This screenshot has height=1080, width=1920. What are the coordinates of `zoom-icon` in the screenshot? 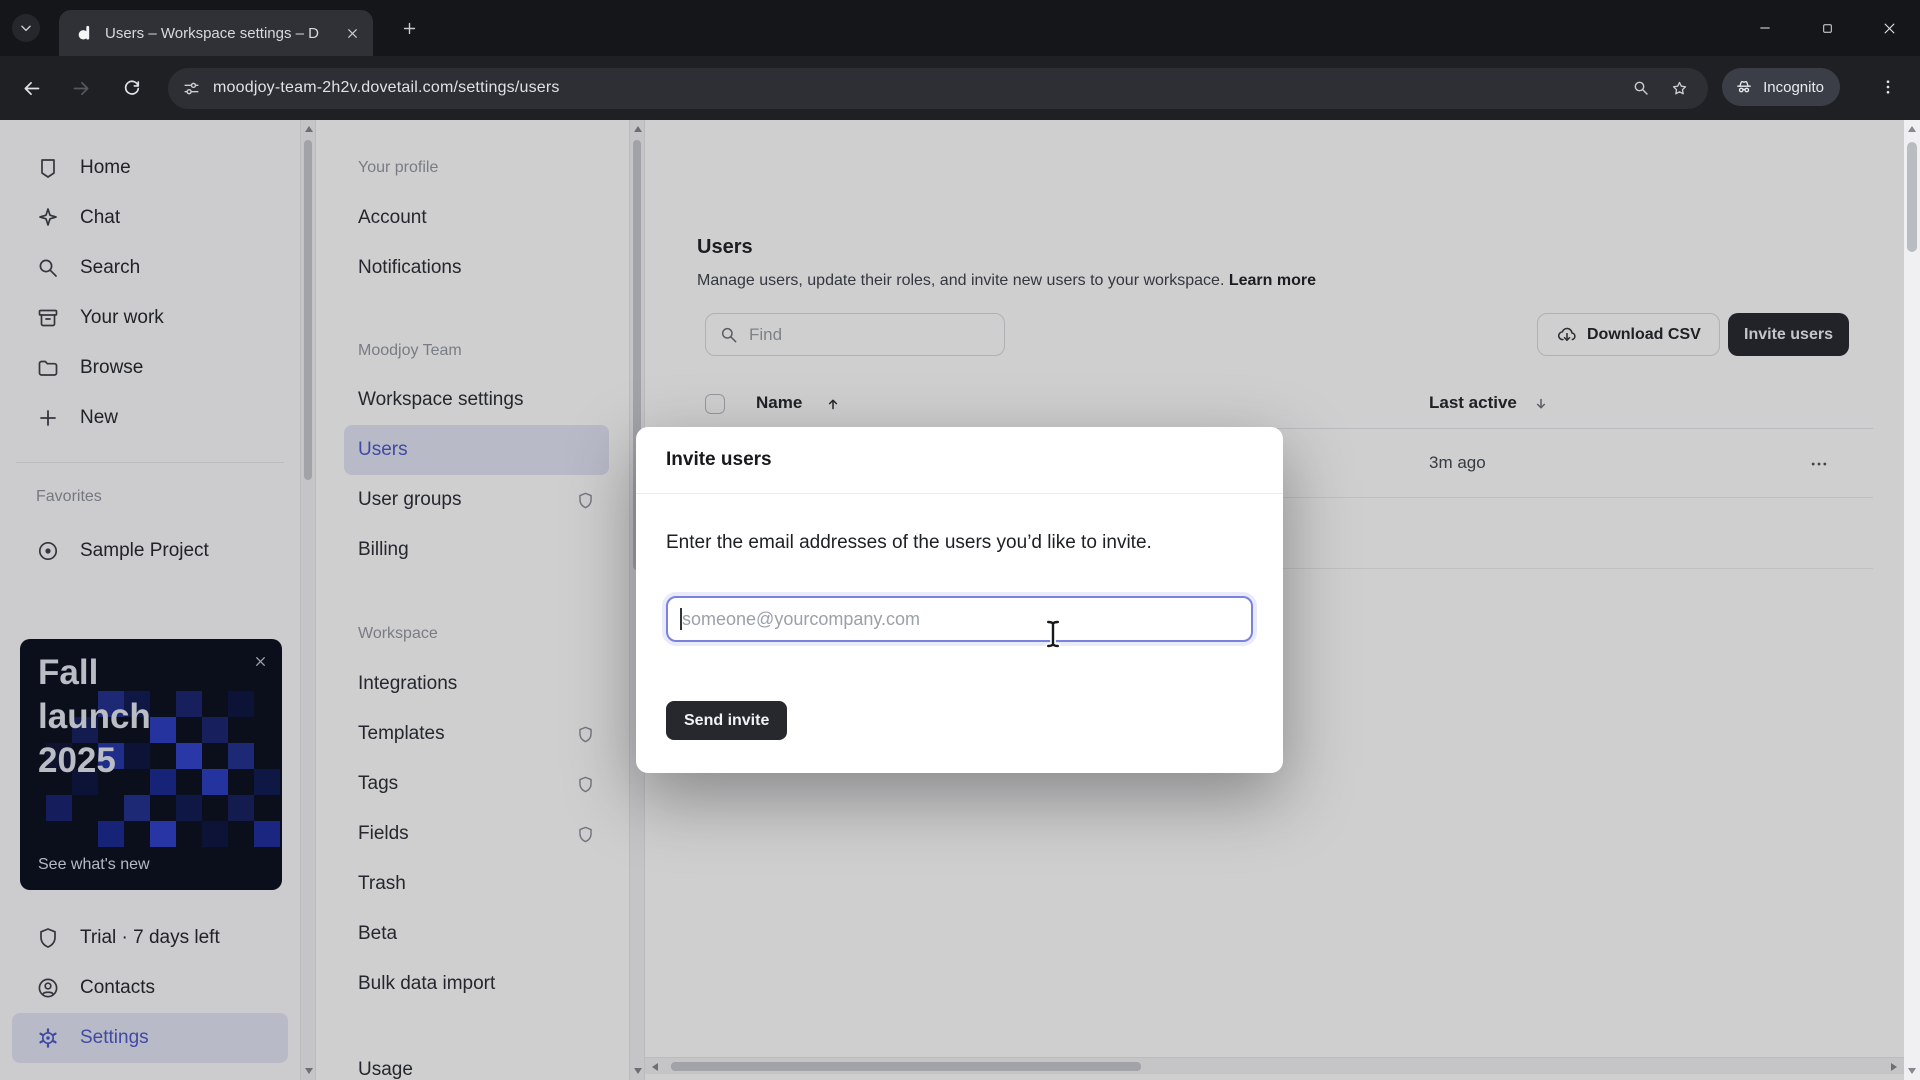 It's located at (1641, 88).